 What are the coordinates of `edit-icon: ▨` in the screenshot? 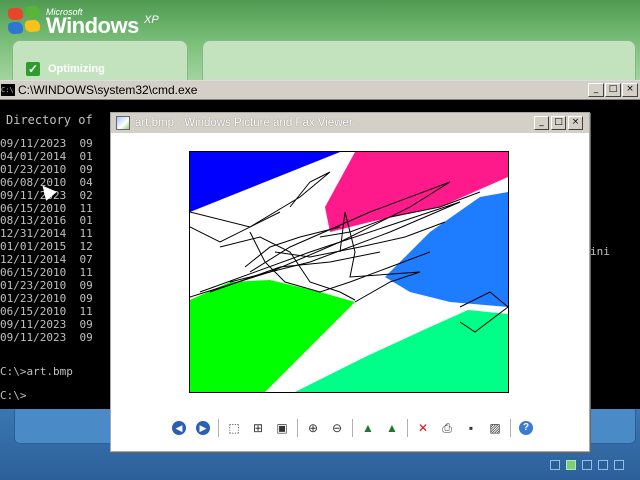 It's located at (495, 428).